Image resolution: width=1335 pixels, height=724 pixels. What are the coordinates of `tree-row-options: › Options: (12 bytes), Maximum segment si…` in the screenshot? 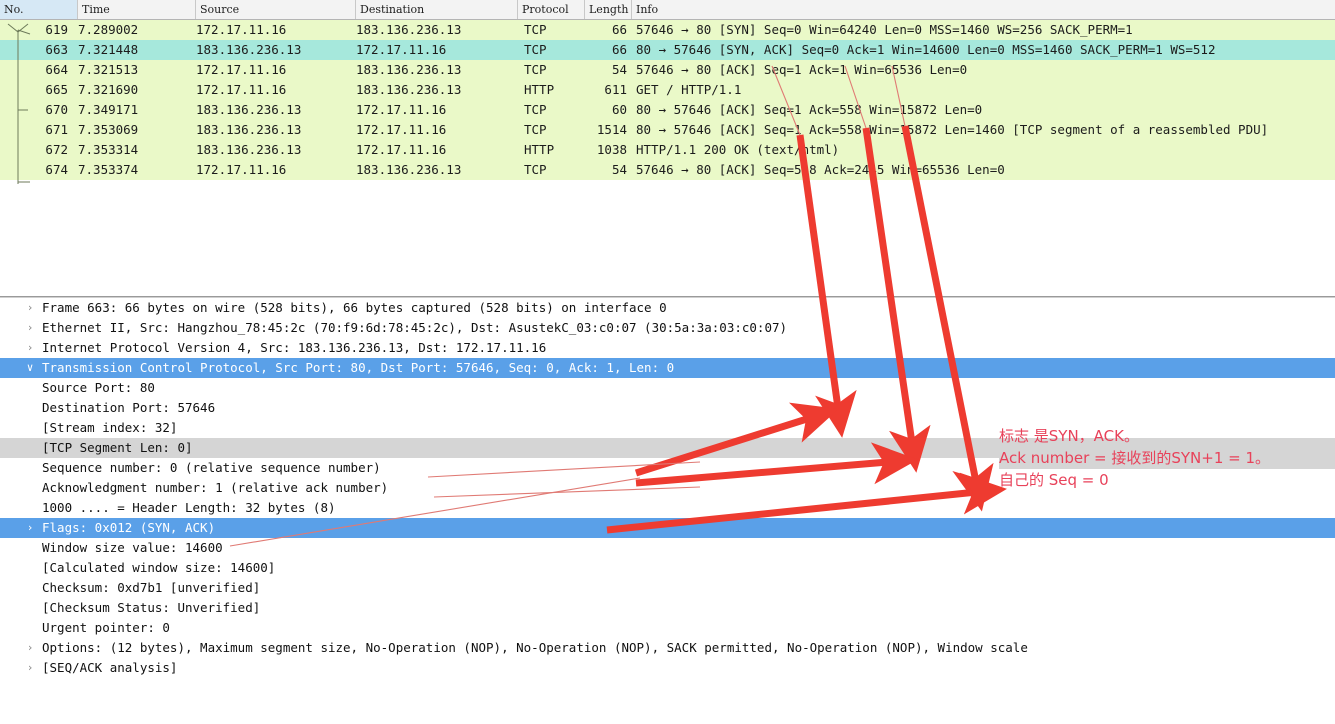 It's located at (667, 648).